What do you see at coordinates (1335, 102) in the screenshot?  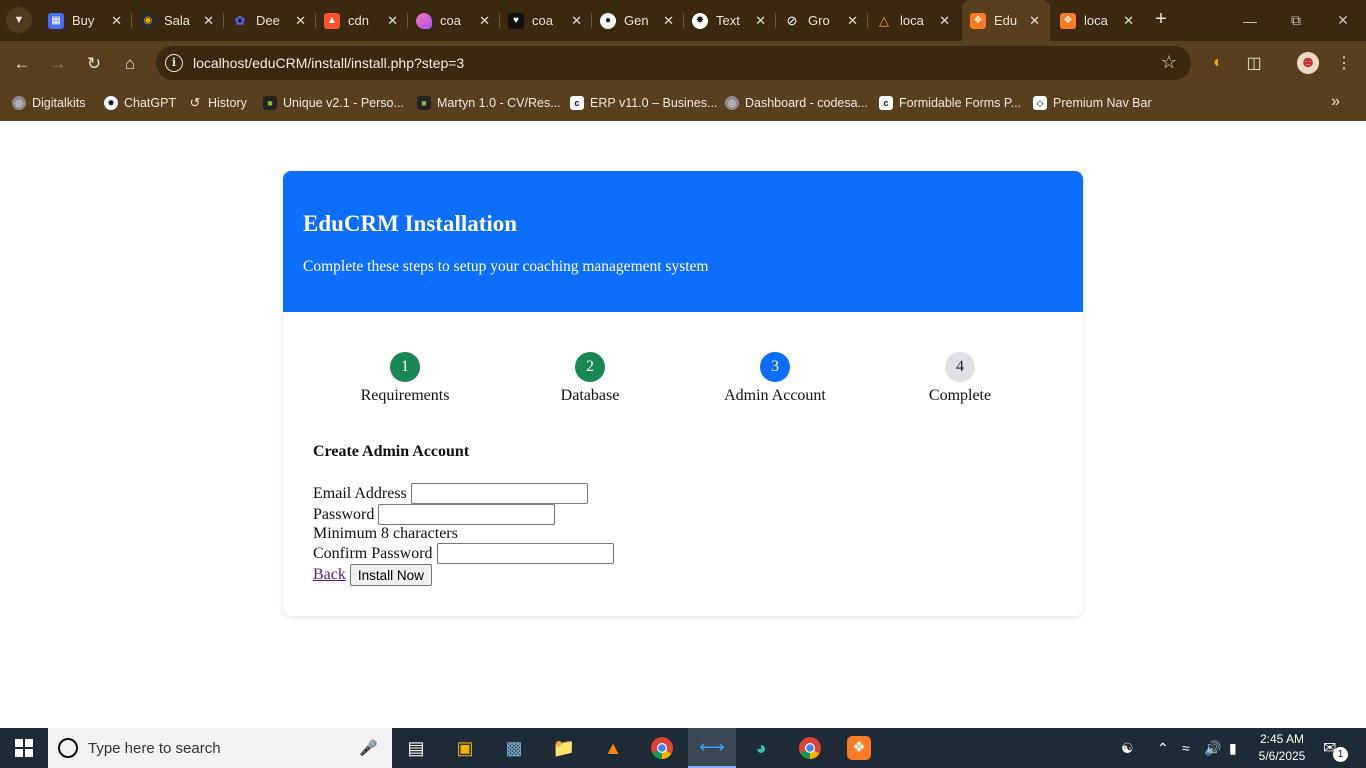 I see `chevron-right-icon: »` at bounding box center [1335, 102].